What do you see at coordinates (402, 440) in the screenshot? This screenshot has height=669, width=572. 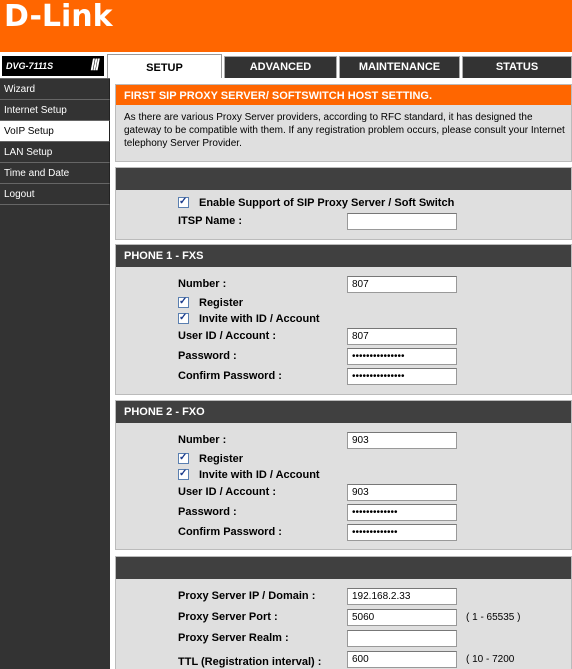 I see `phone2-number-input: 903` at bounding box center [402, 440].